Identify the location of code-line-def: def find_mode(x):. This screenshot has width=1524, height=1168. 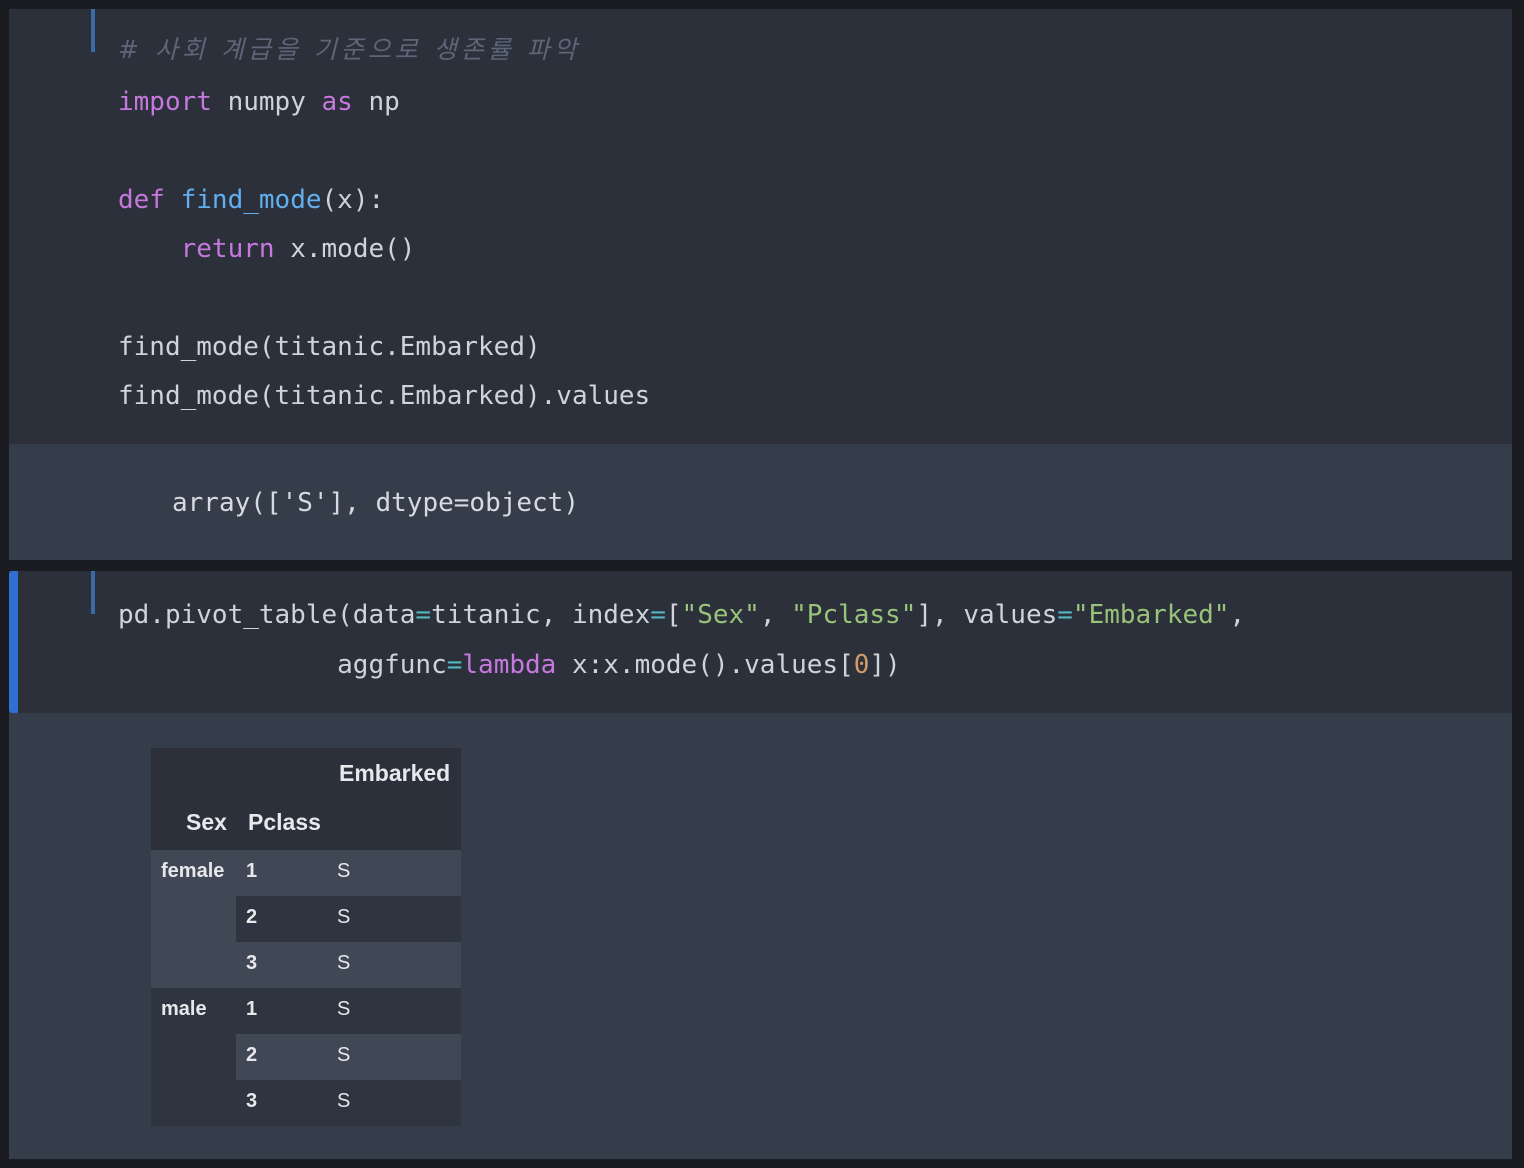
(251, 200).